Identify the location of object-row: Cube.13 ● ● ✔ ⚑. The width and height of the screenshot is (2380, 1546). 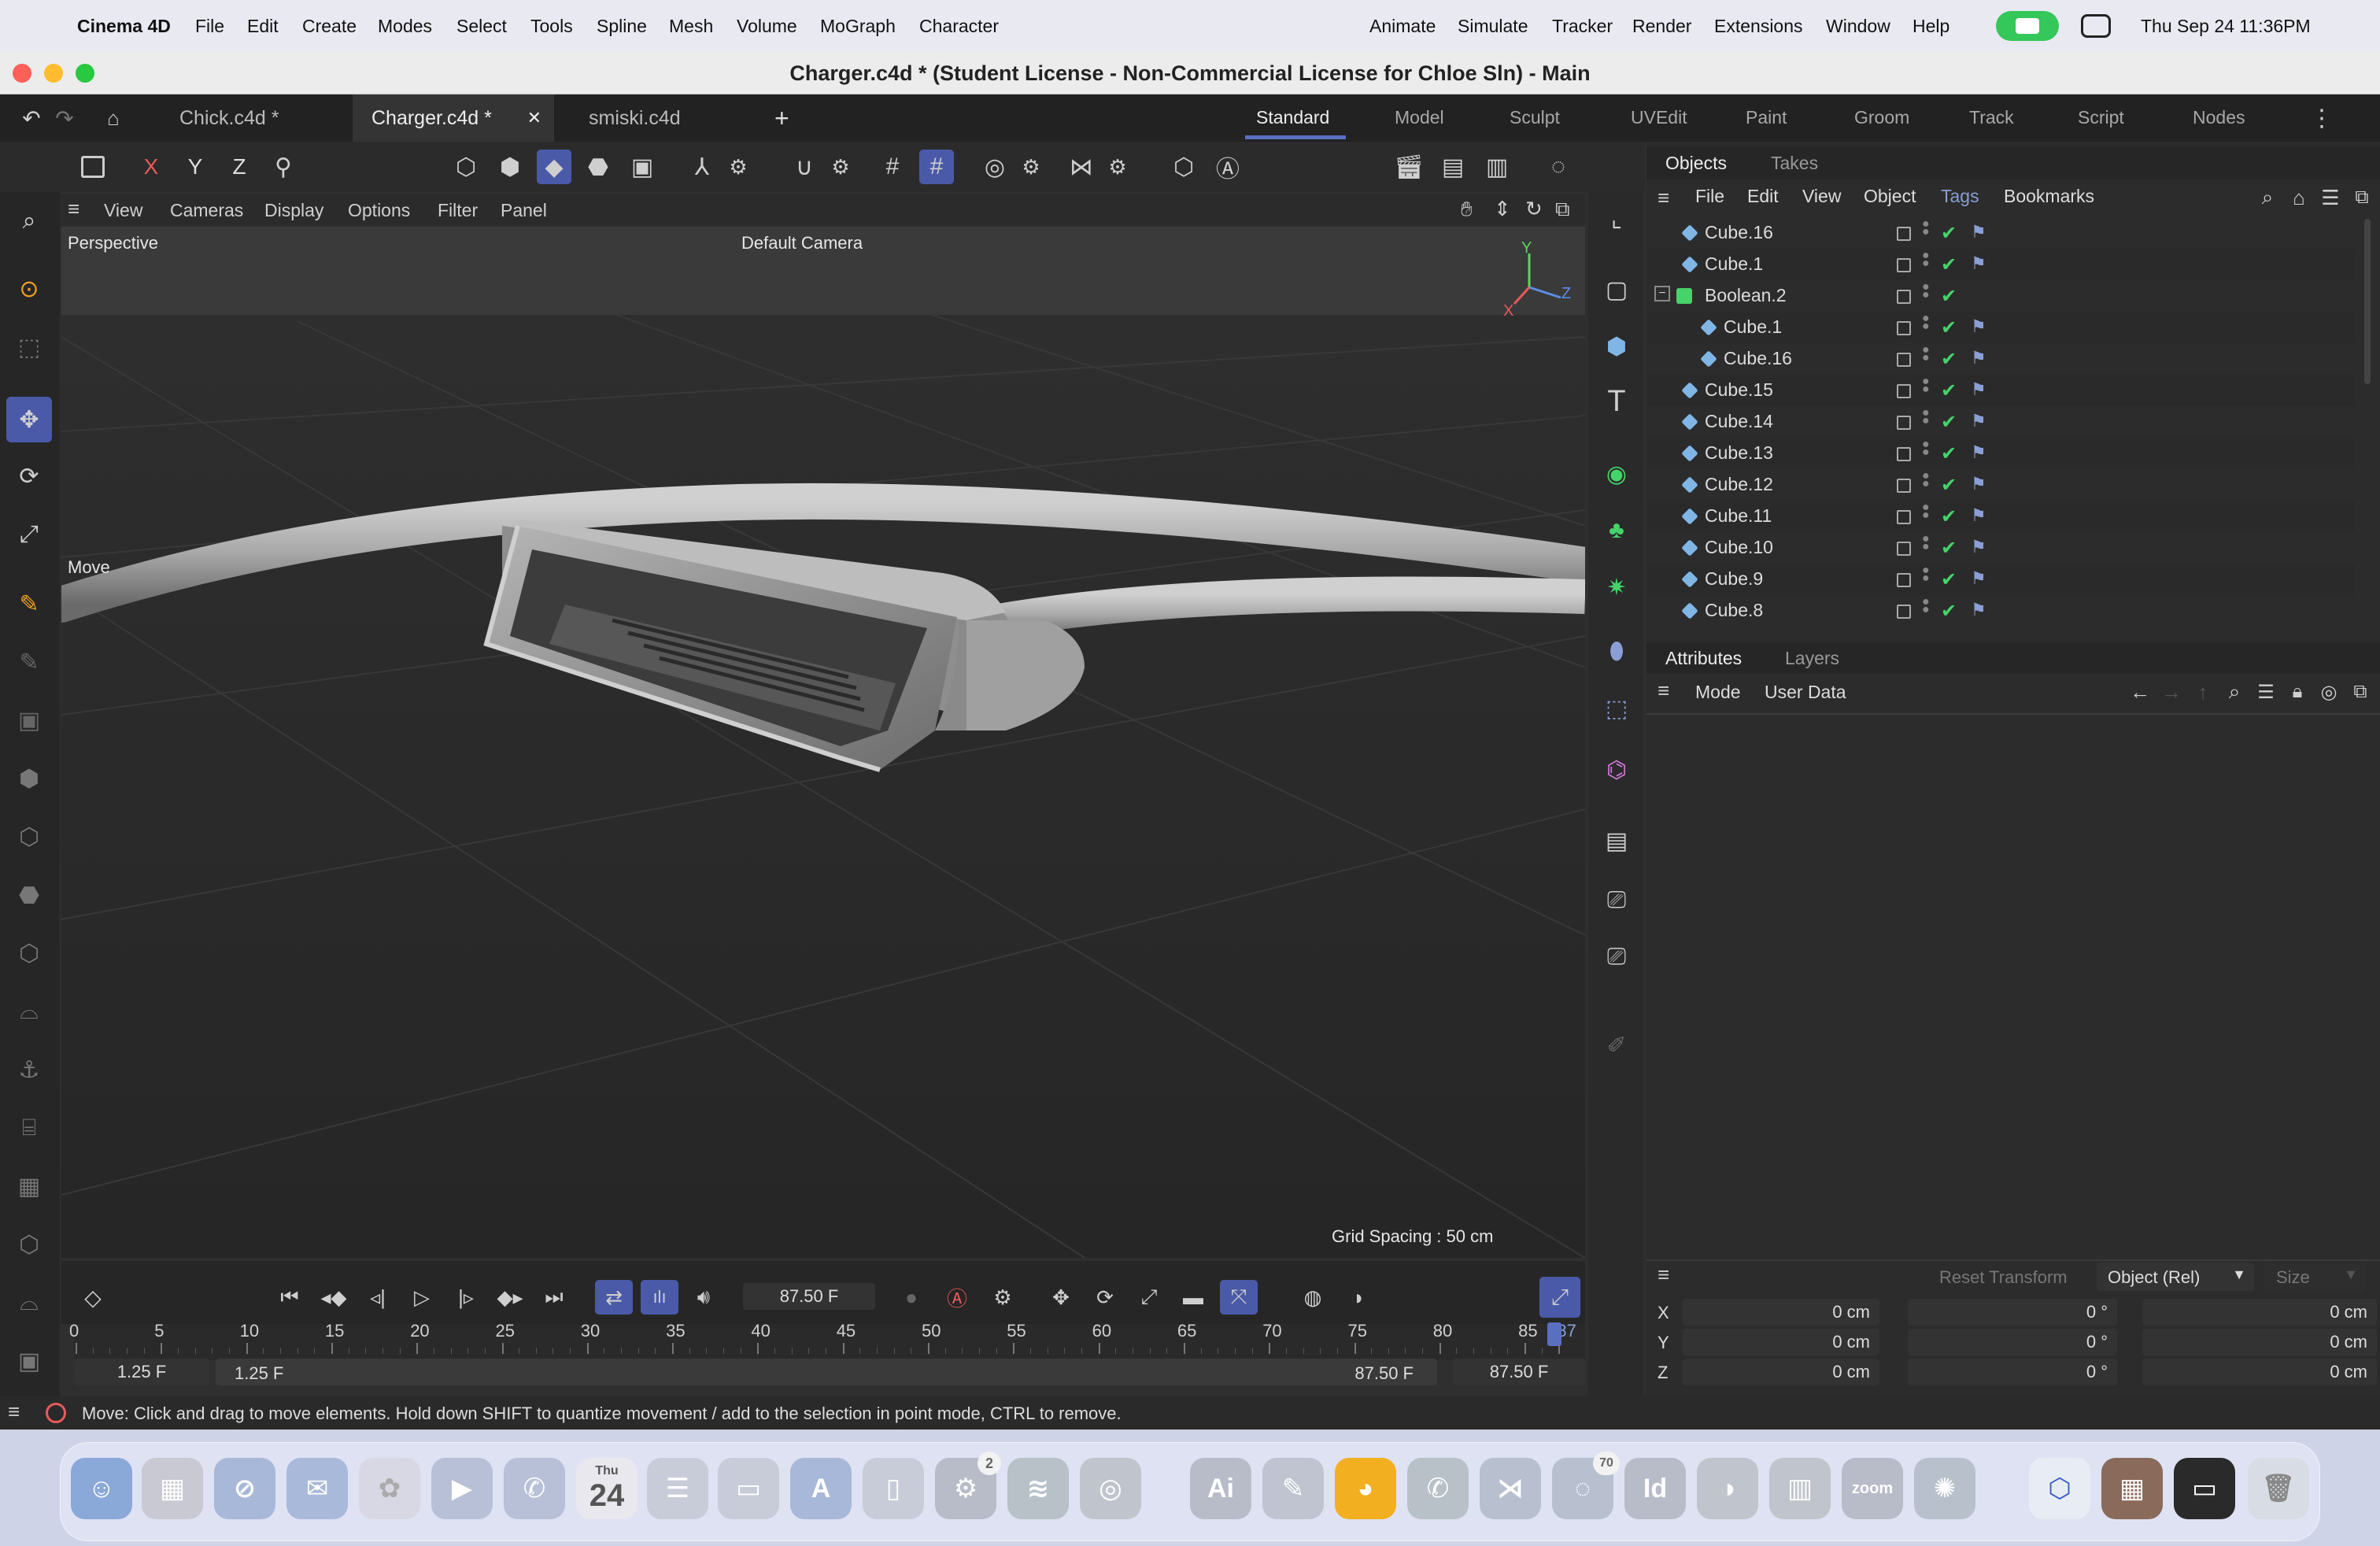
(2000, 453).